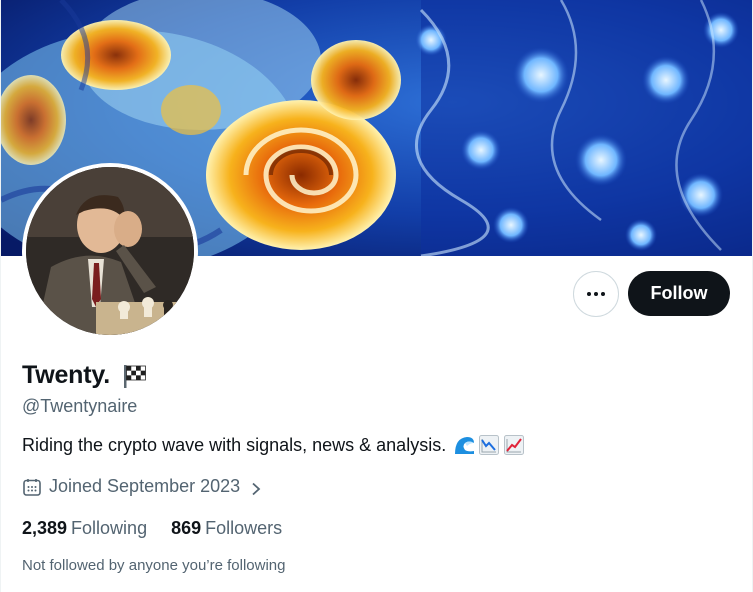 The image size is (753, 592). I want to click on display-name: Twenty., so click(66, 375).